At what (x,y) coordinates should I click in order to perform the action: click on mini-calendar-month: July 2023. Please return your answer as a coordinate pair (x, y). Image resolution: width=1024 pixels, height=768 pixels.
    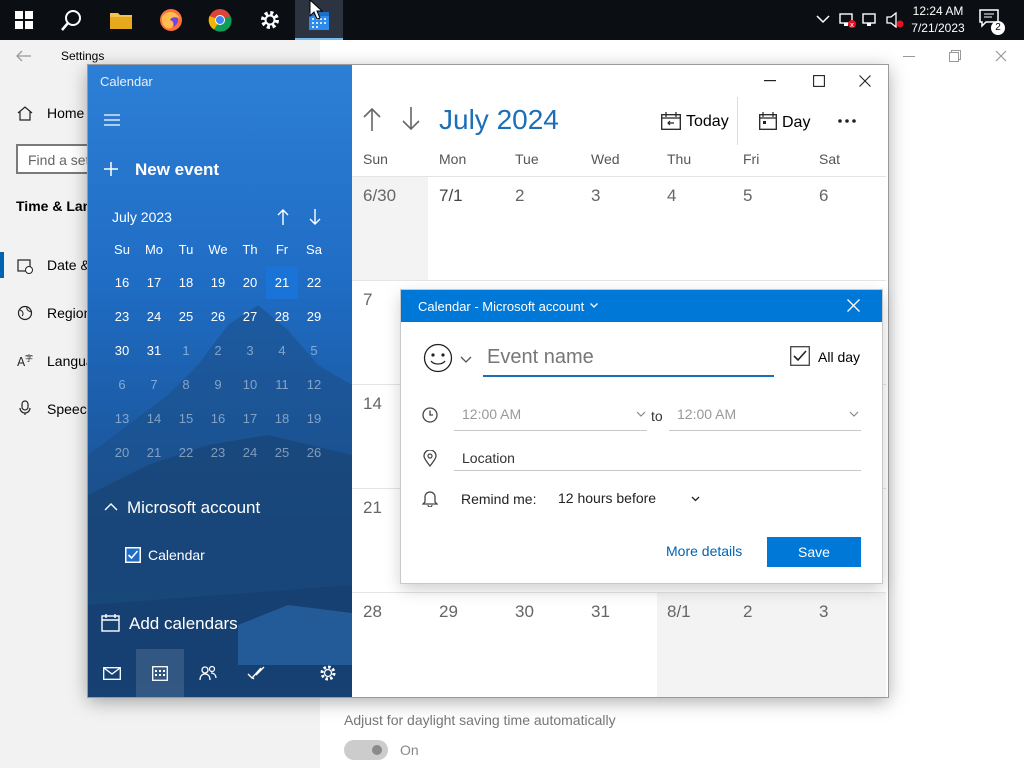
    Looking at the image, I should click on (142, 217).